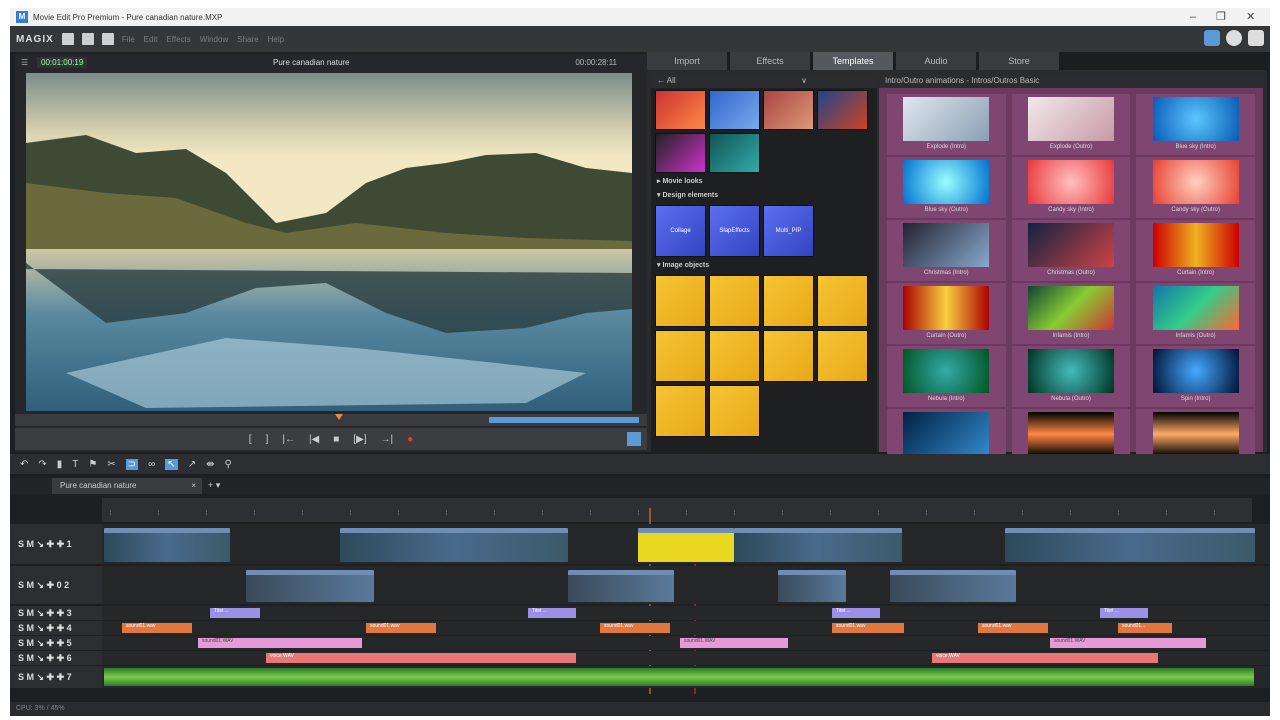  What do you see at coordinates (1071, 187) in the screenshot?
I see `template-item: Candy sky (Intro)` at bounding box center [1071, 187].